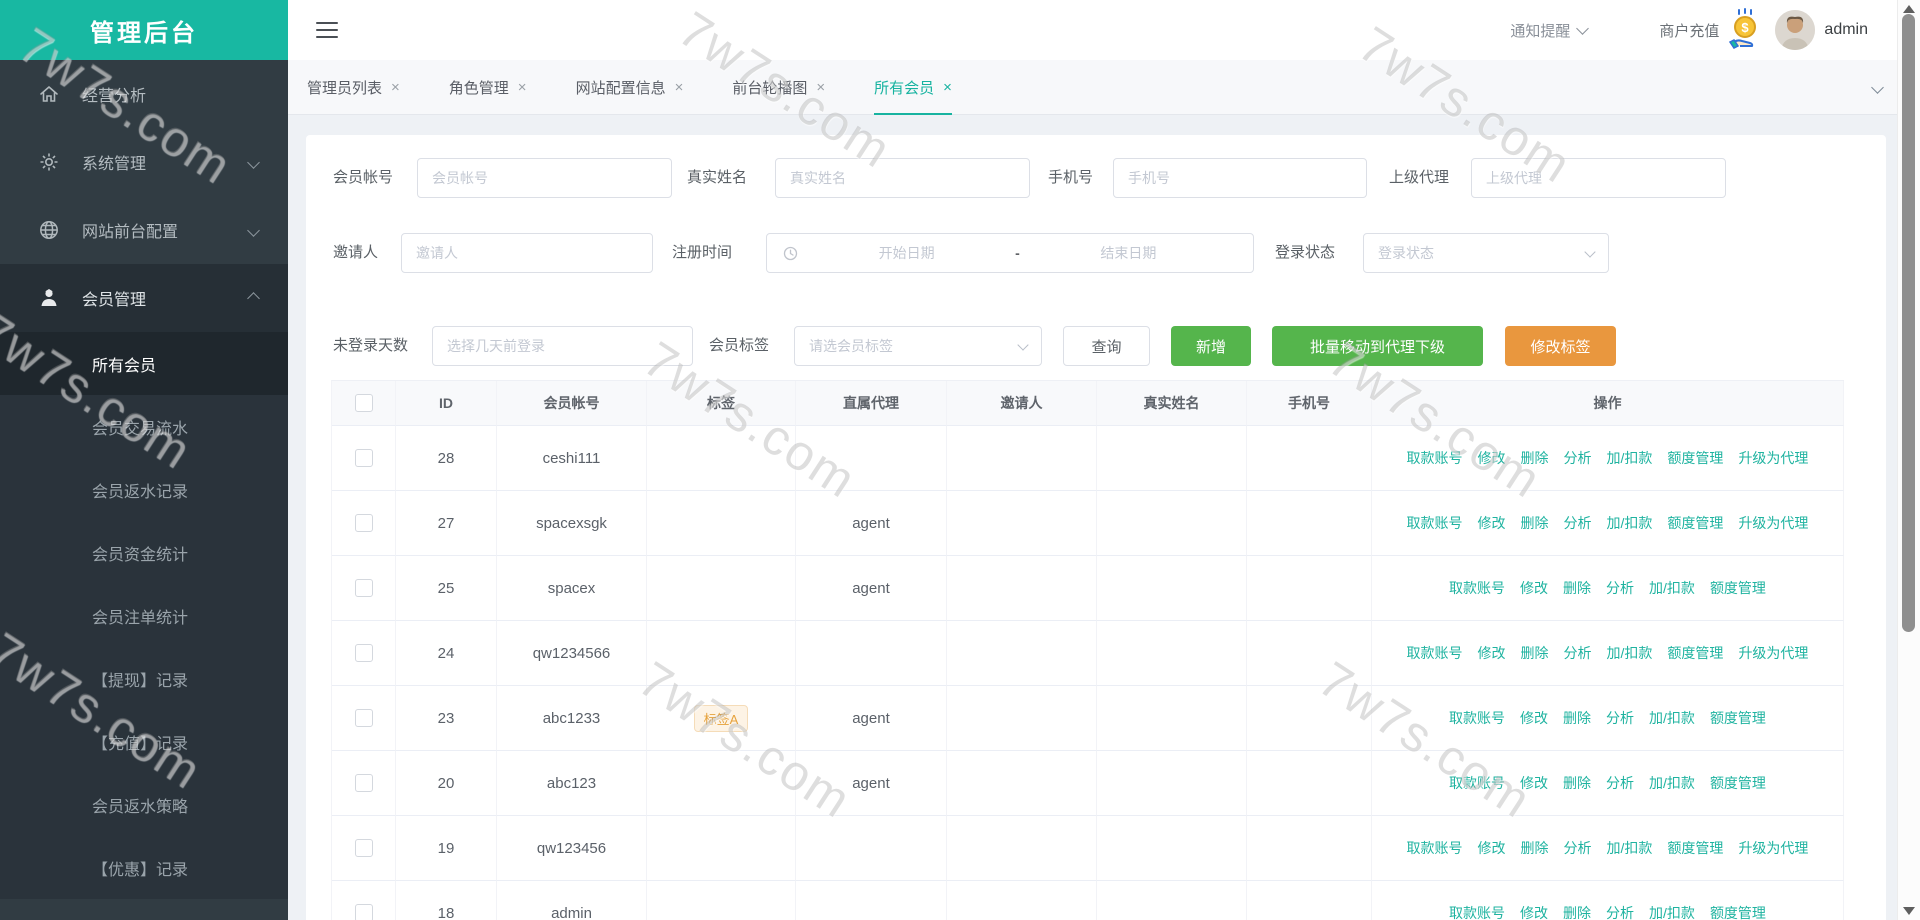  Describe the element at coordinates (488, 87) in the screenshot. I see `tab-item: 角色管理 ×` at that location.